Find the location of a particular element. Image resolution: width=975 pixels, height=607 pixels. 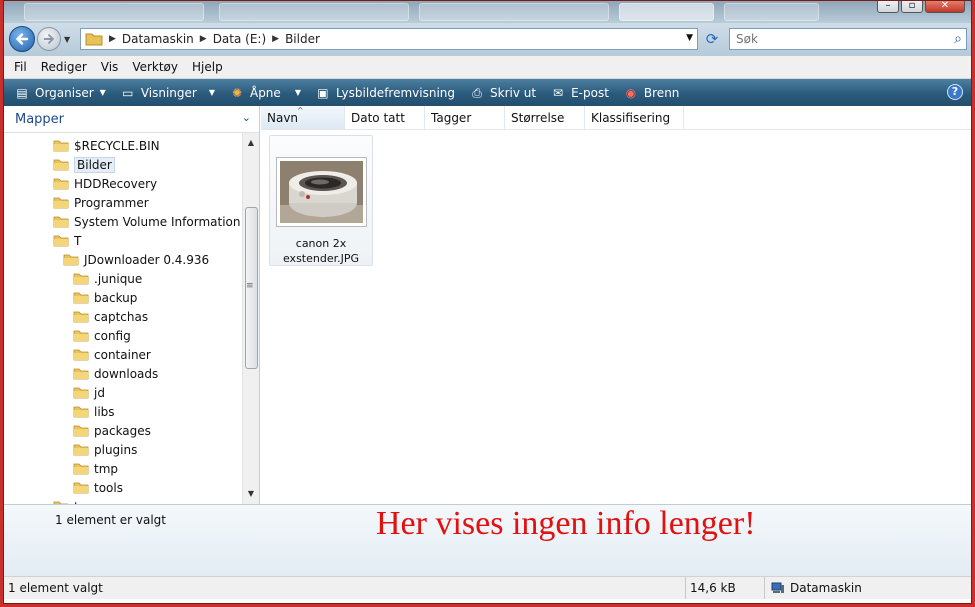

tree-item: Bilder is located at coordinates (84, 164).